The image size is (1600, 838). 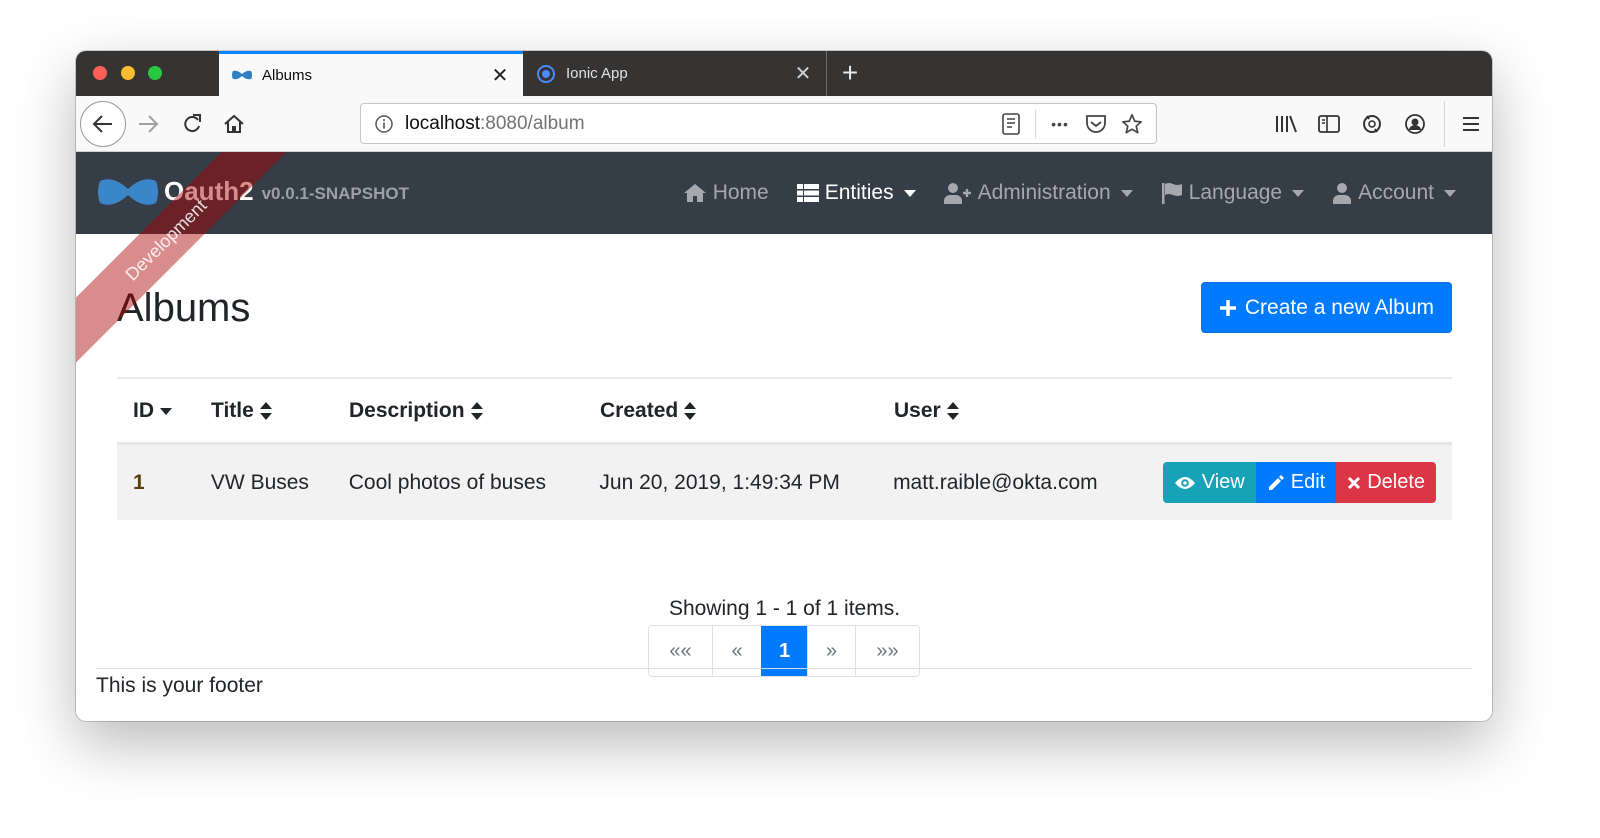 I want to click on info-icon, so click(x=384, y=124).